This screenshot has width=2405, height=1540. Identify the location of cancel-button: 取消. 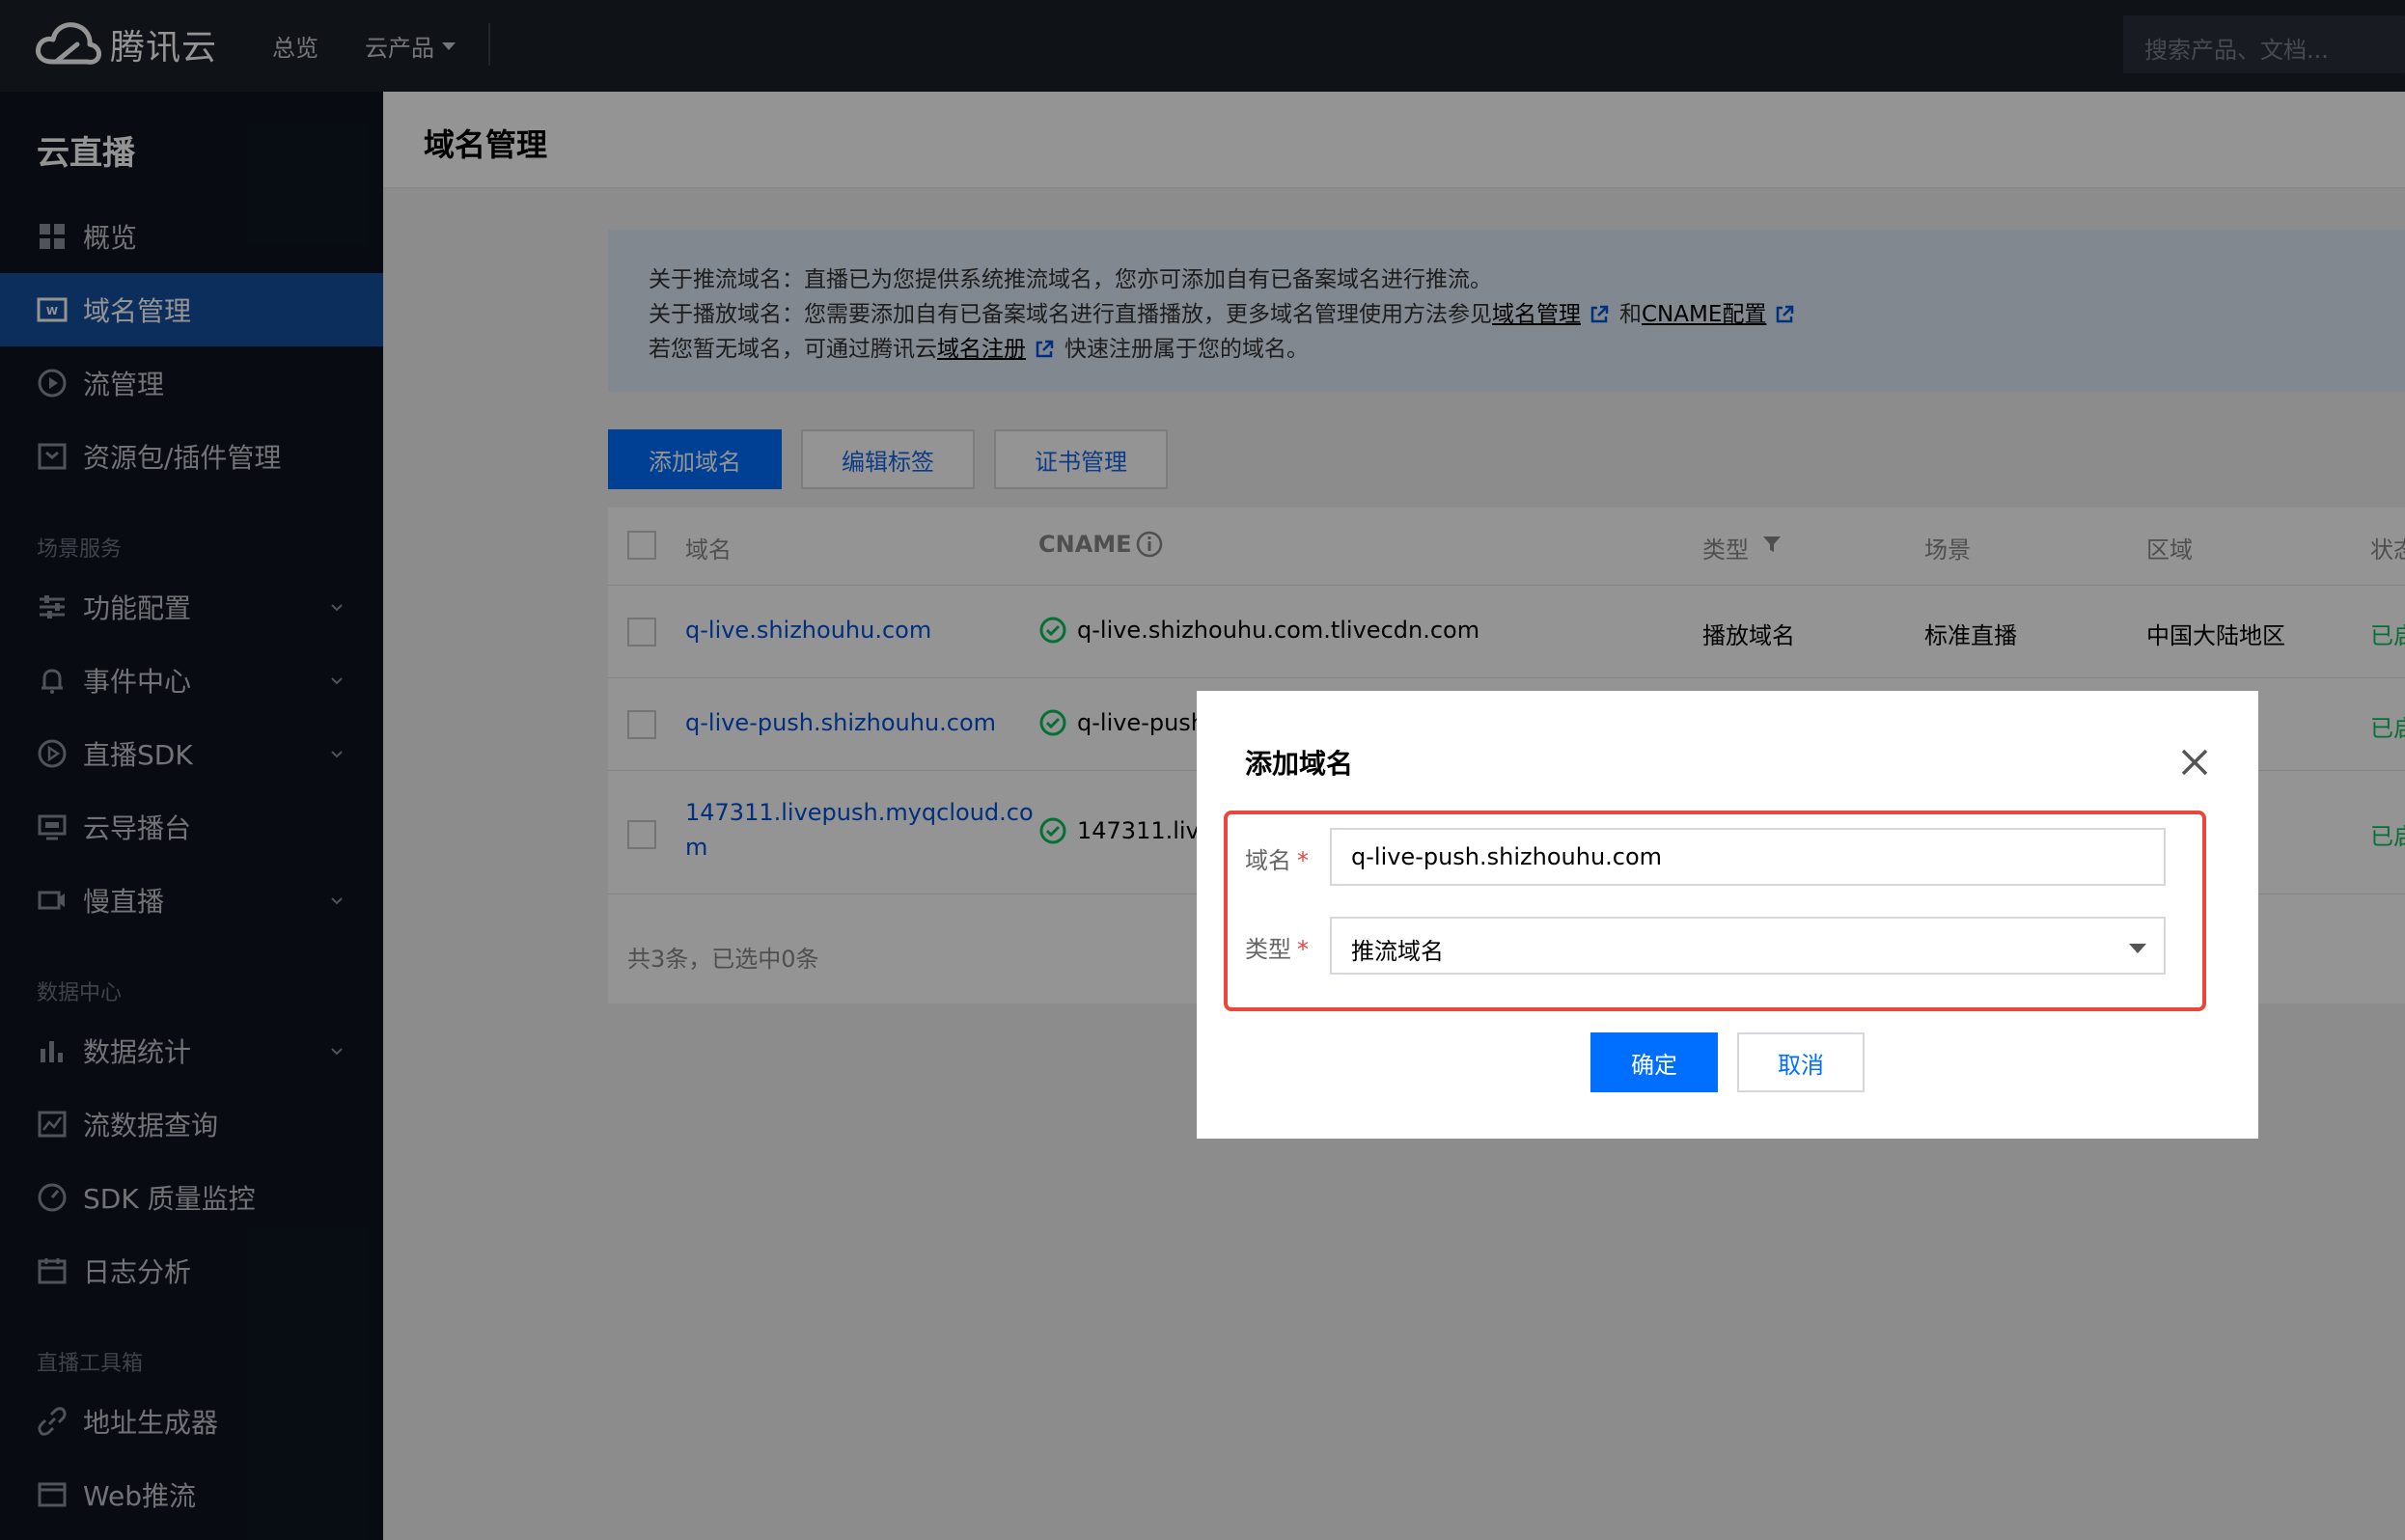
(1801, 1062).